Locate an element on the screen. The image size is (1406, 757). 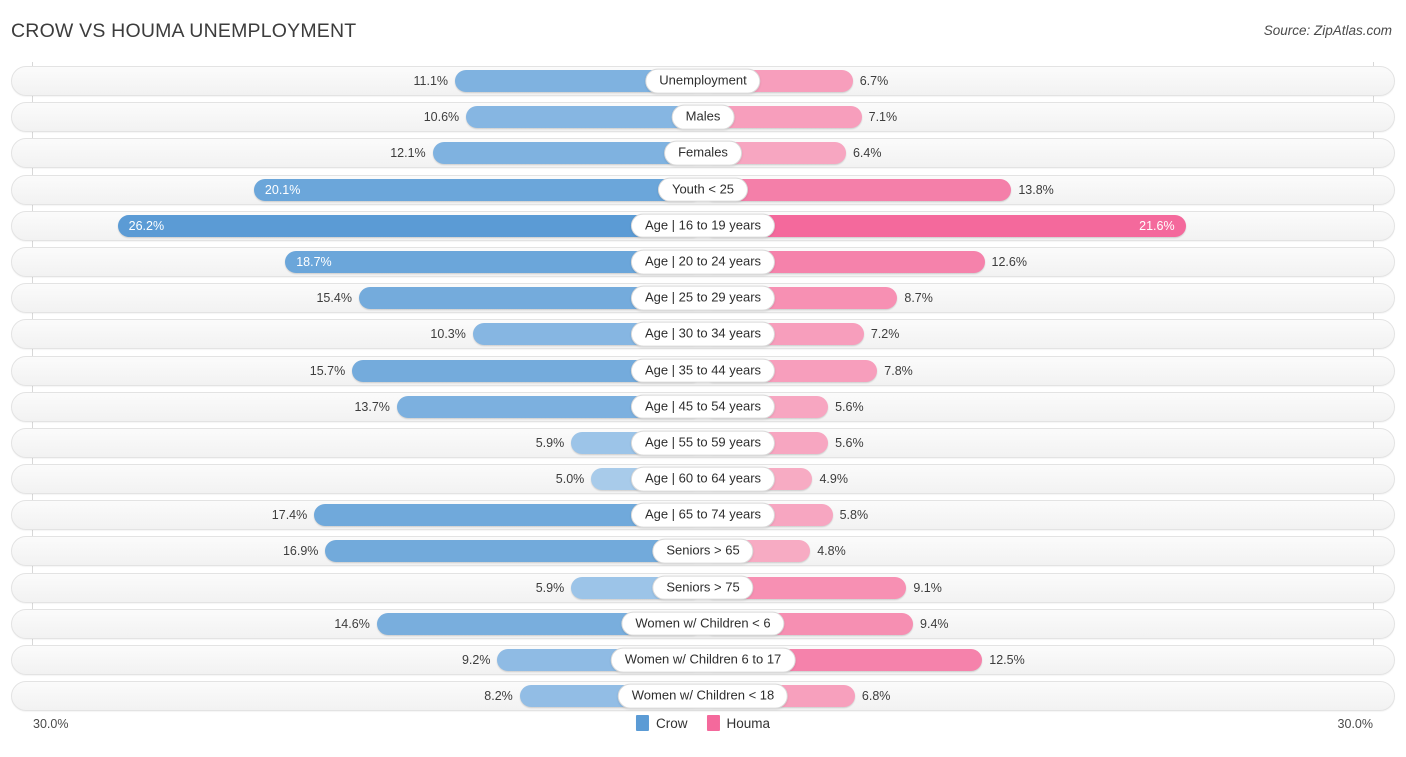
axis-label-left-max: 30.0% is located at coordinates (51, 724).